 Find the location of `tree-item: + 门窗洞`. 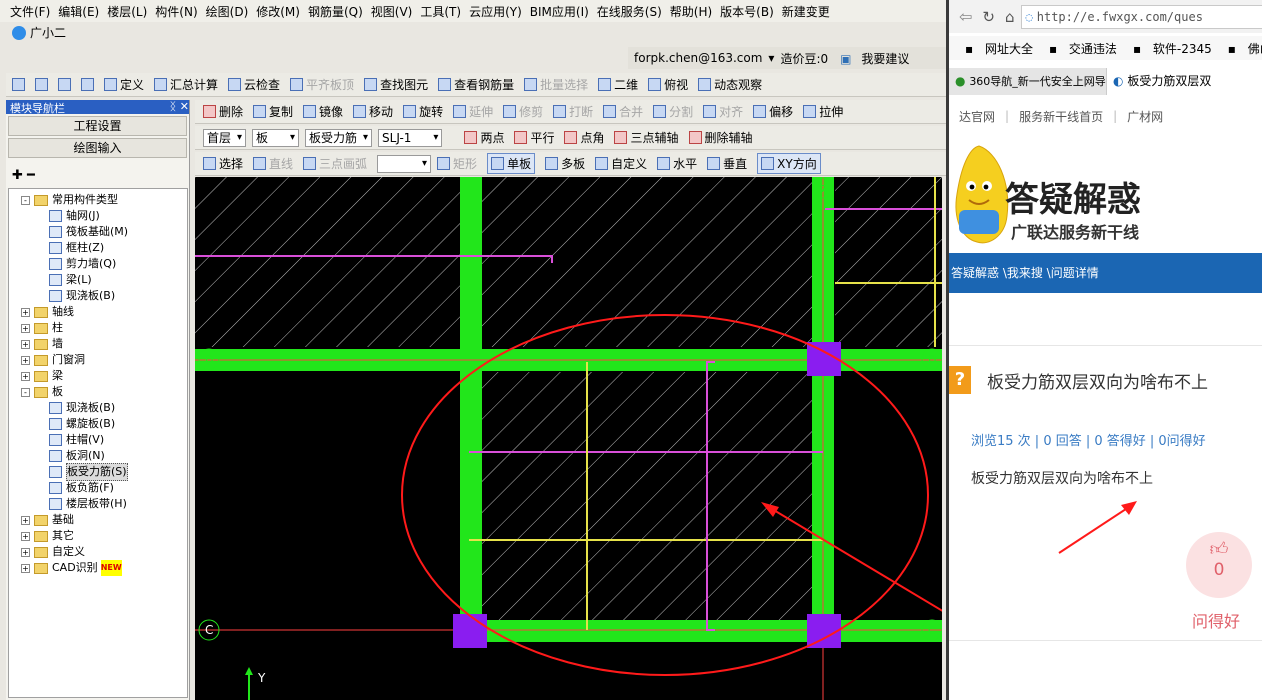

tree-item: + 门窗洞 is located at coordinates (53, 360).